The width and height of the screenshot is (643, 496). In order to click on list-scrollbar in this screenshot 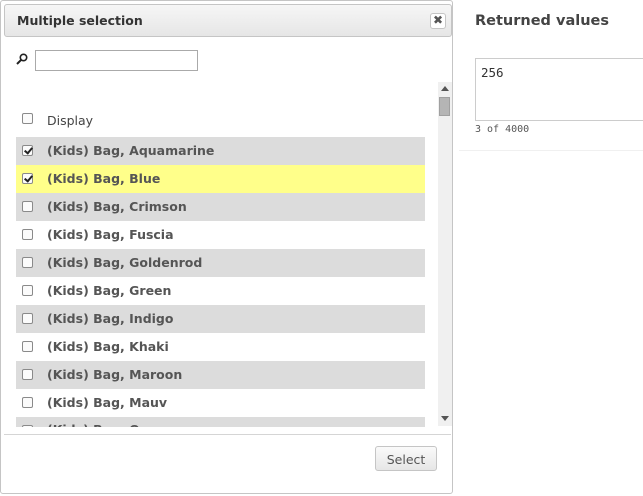, I will do `click(445, 254)`.